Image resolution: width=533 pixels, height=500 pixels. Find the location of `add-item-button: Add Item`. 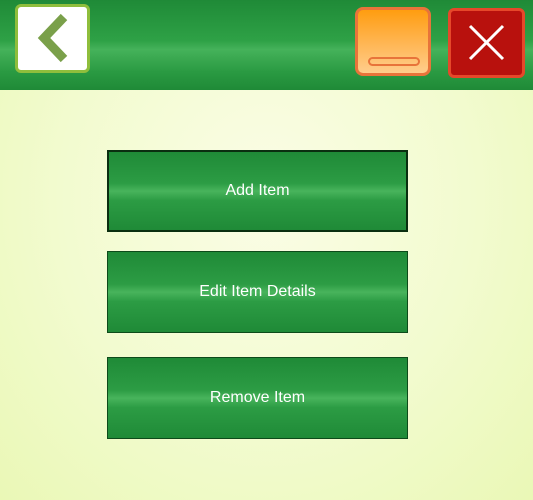

add-item-button: Add Item is located at coordinates (257, 191).